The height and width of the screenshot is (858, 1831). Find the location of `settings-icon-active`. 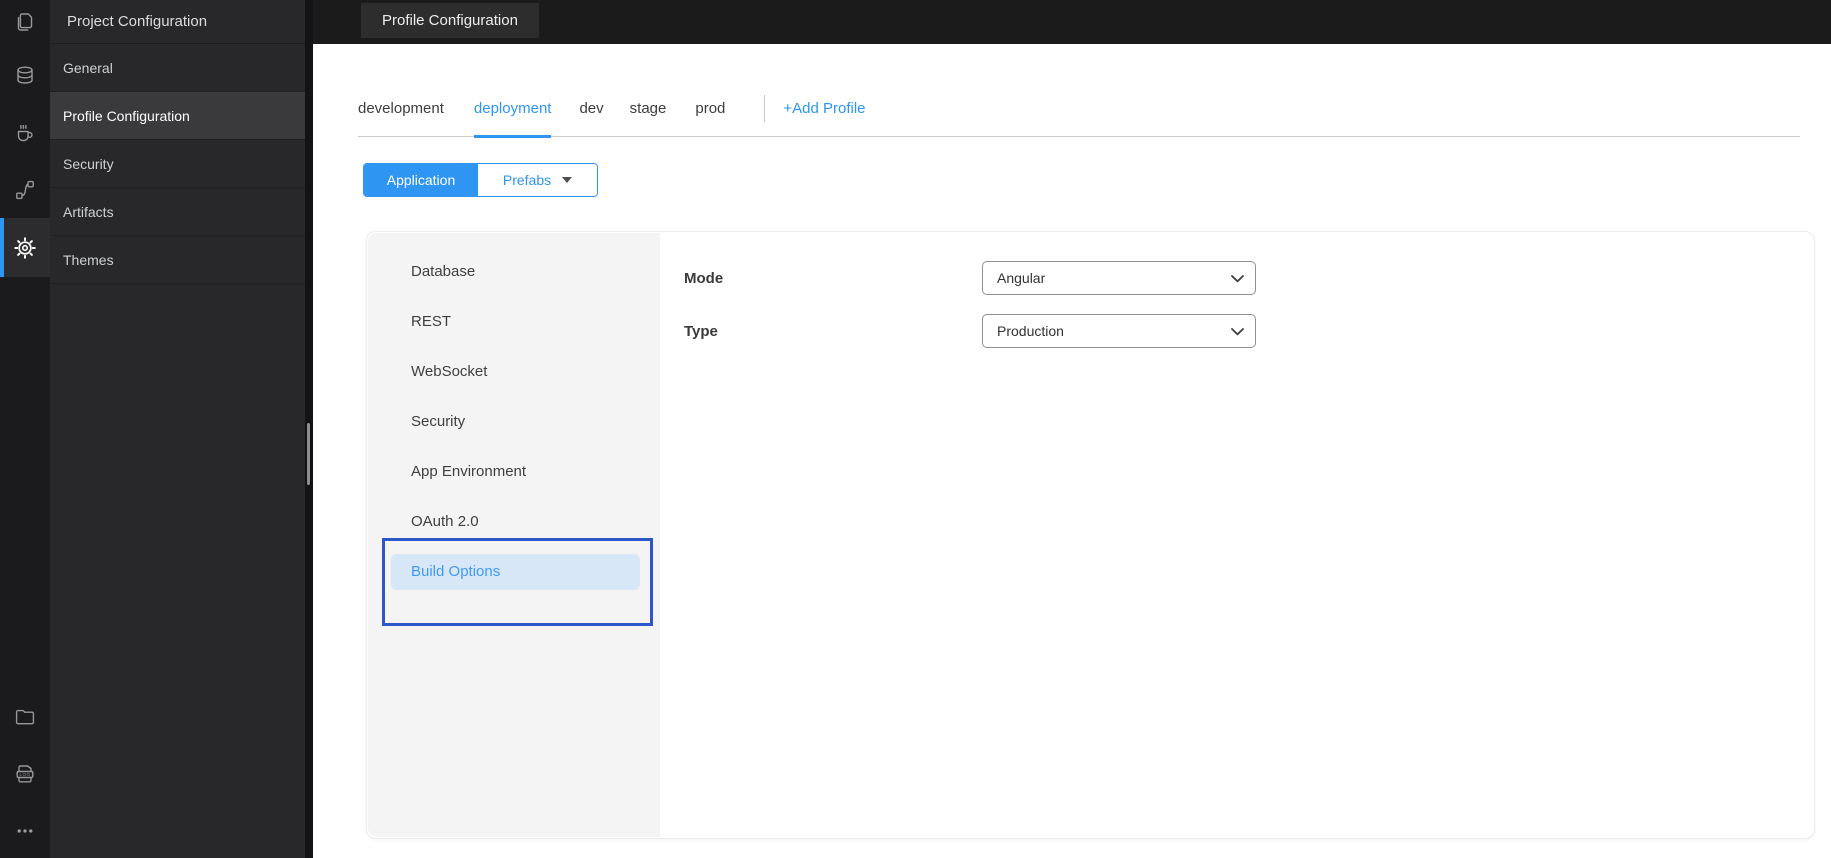

settings-icon-active is located at coordinates (25, 247).